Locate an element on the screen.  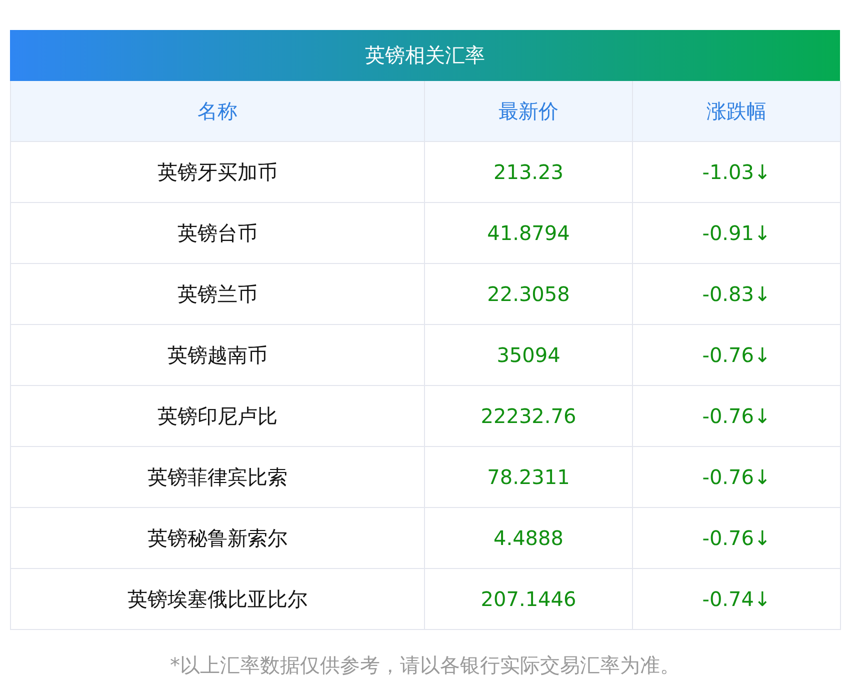
currency-name: 英镑台币 is located at coordinates (218, 233).